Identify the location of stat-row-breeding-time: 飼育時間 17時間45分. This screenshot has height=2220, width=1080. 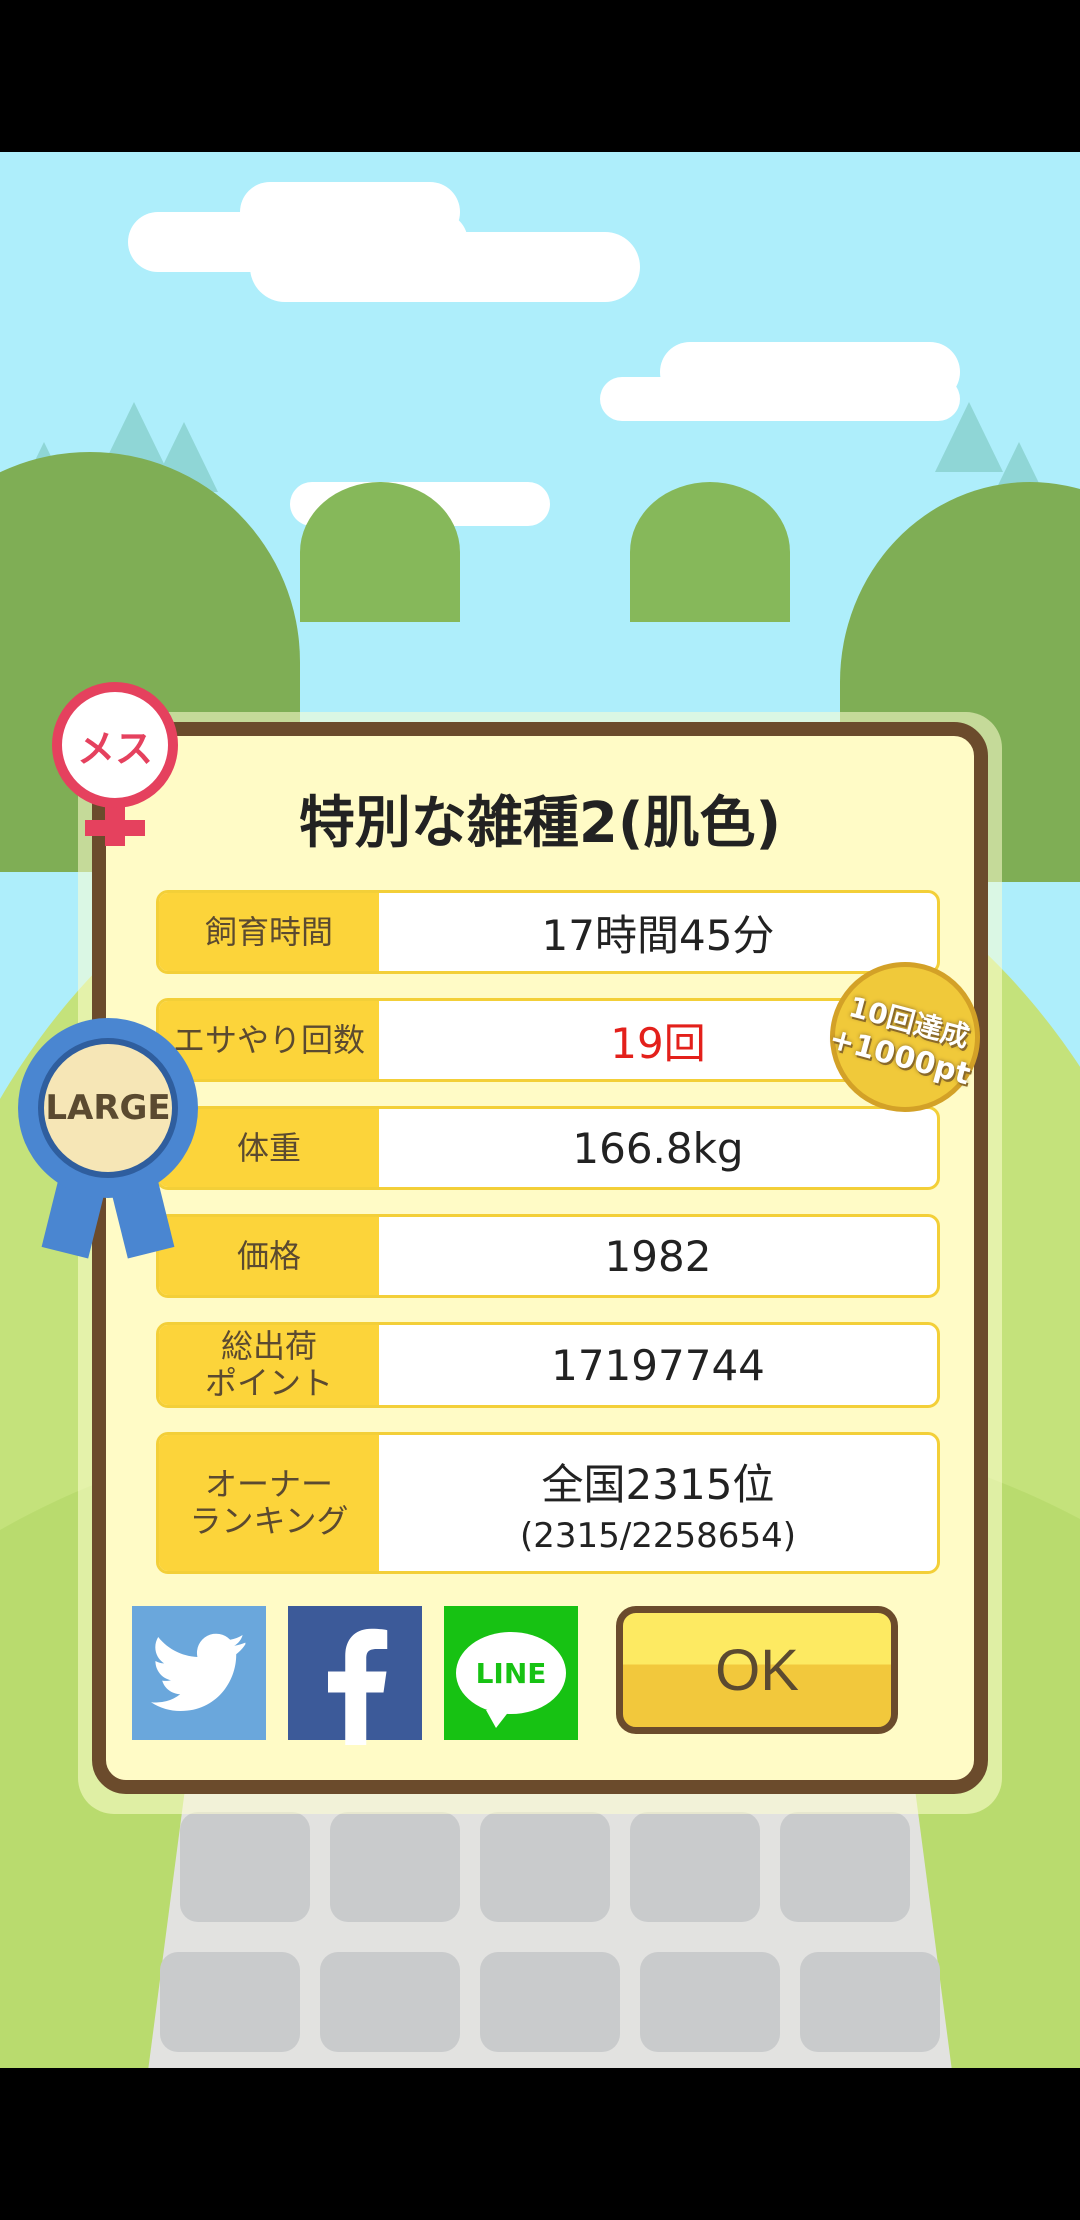
(548, 932).